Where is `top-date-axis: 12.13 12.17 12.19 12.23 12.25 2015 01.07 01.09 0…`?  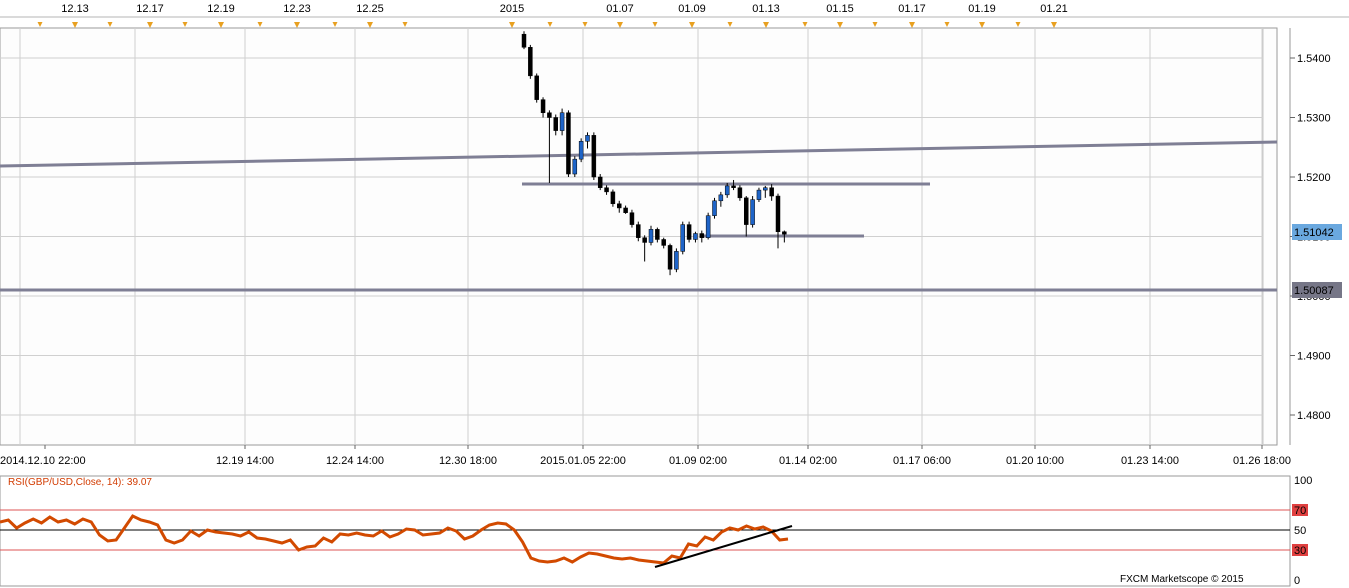
top-date-axis: 12.13 12.17 12.19 12.23 12.25 2015 01.07 01.09 0… is located at coordinates (674, 14).